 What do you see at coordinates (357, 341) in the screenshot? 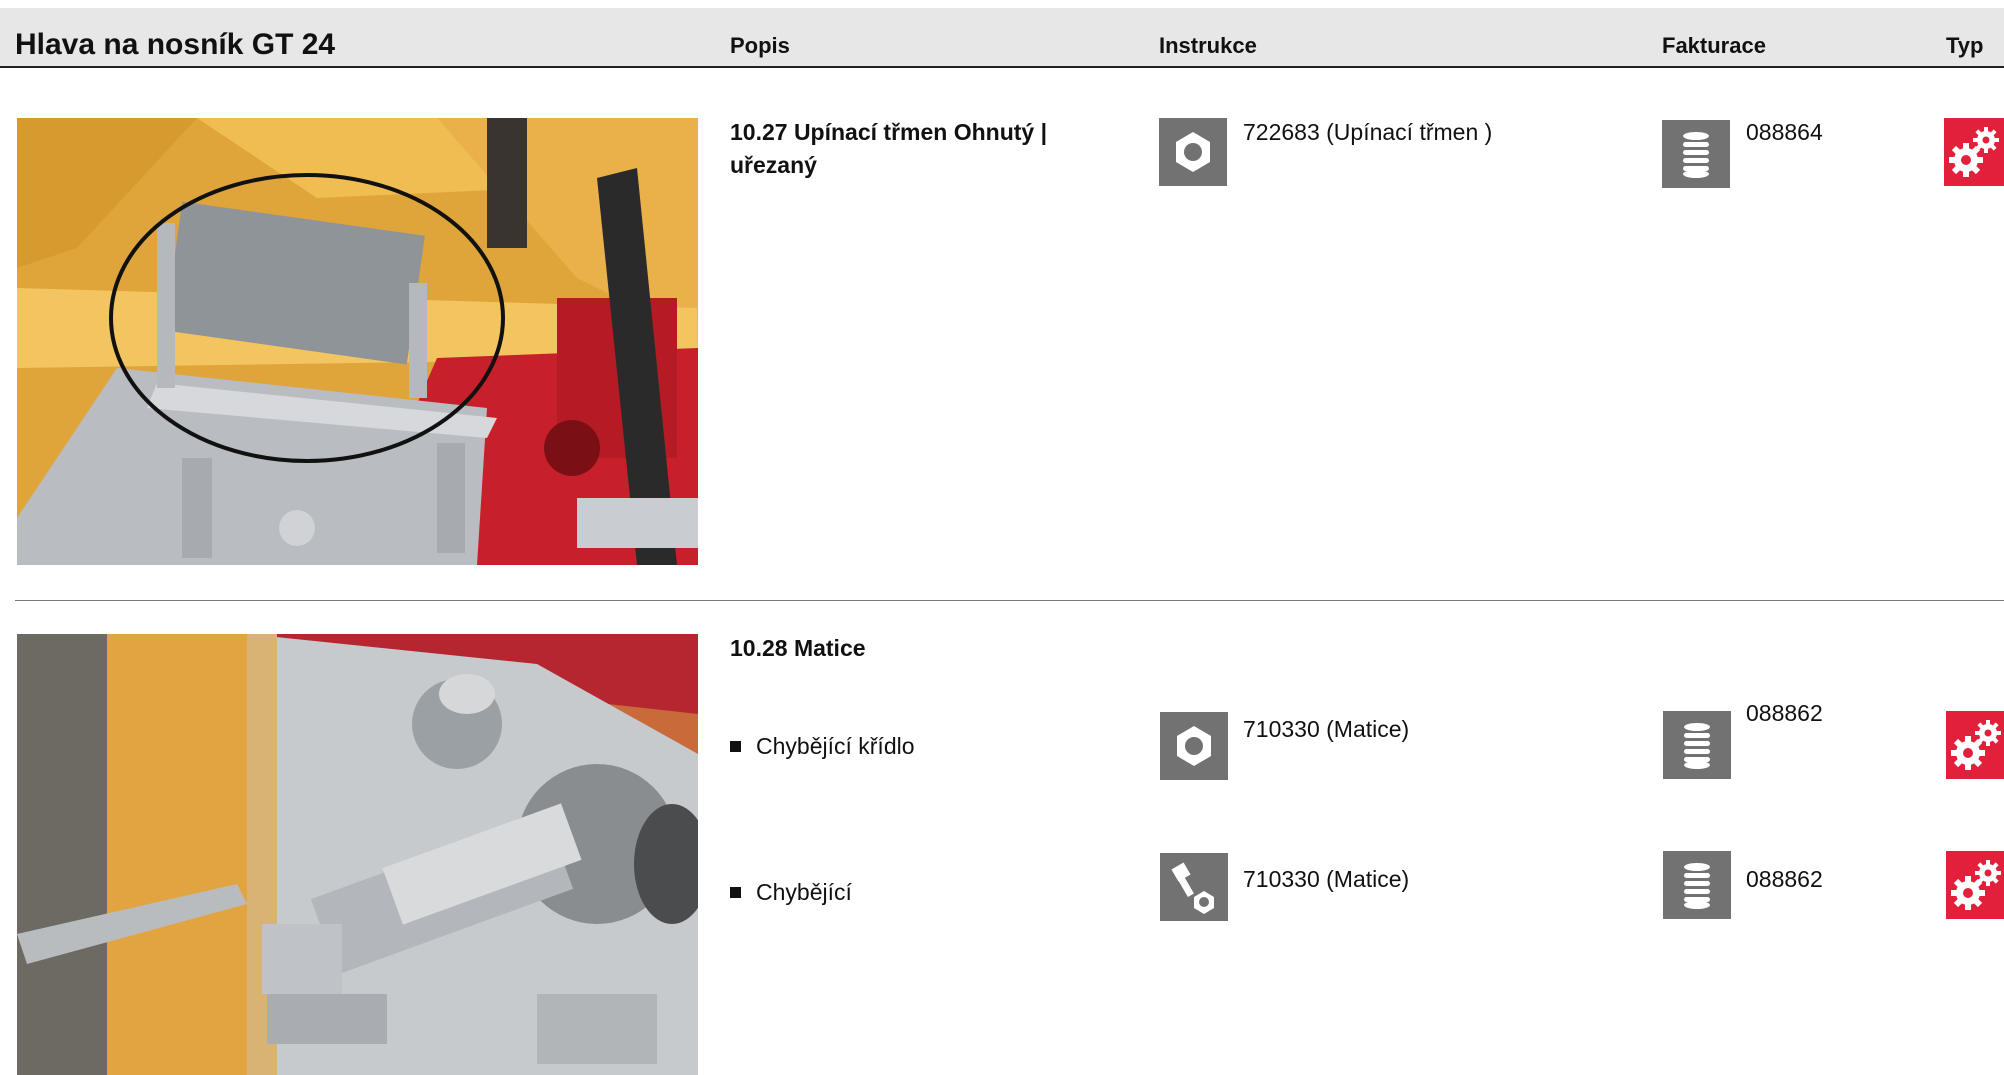
I see `item-photo-clamp` at bounding box center [357, 341].